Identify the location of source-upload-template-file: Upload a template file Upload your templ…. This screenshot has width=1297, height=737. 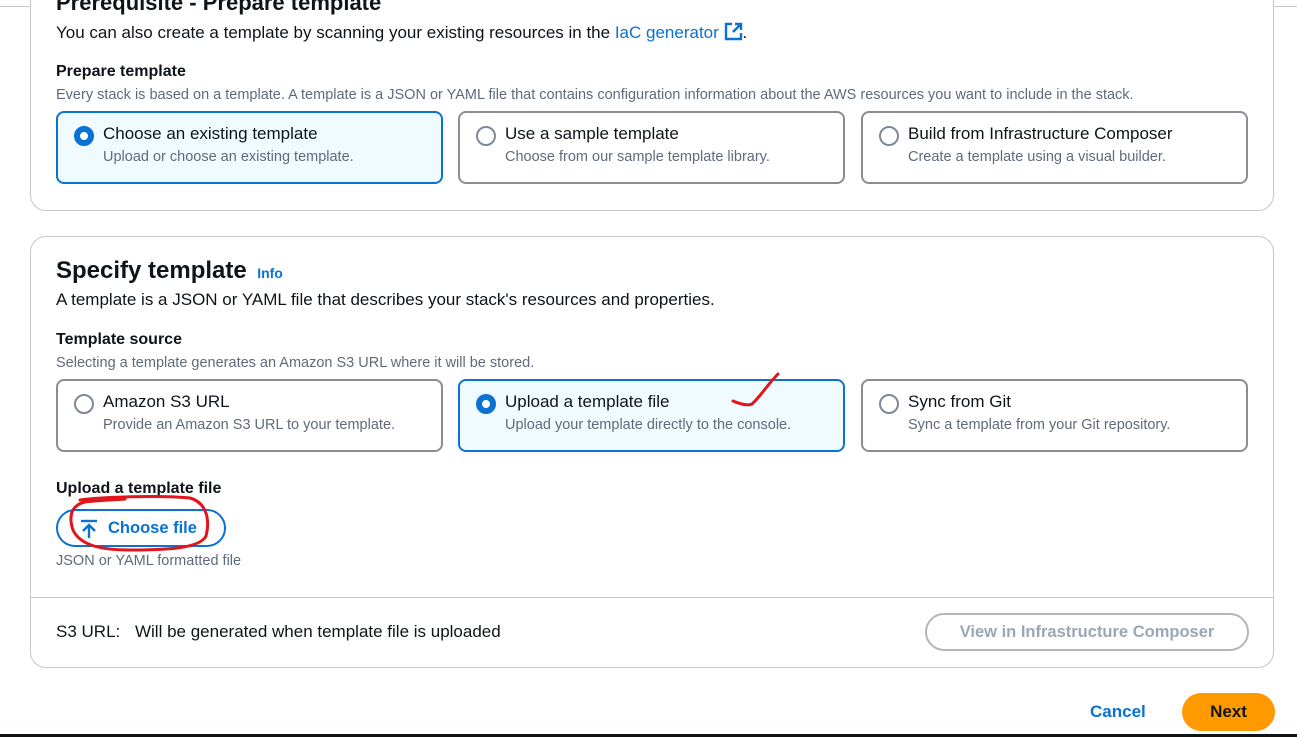
(651, 415).